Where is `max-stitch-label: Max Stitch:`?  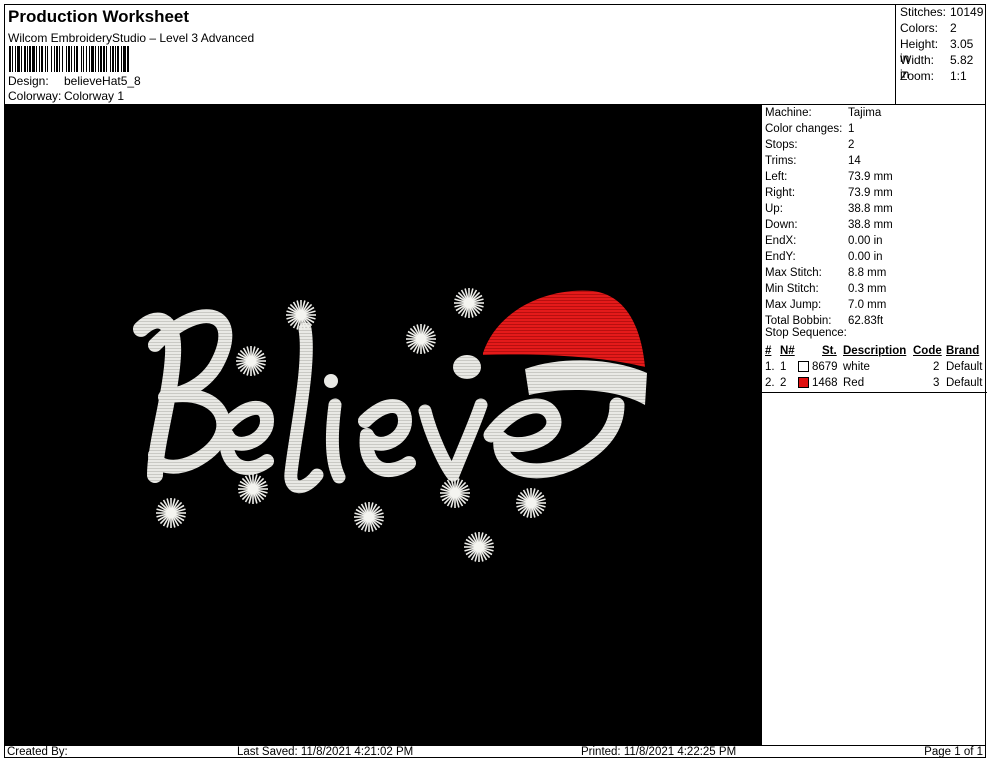
max-stitch-label: Max Stitch: is located at coordinates (793, 273).